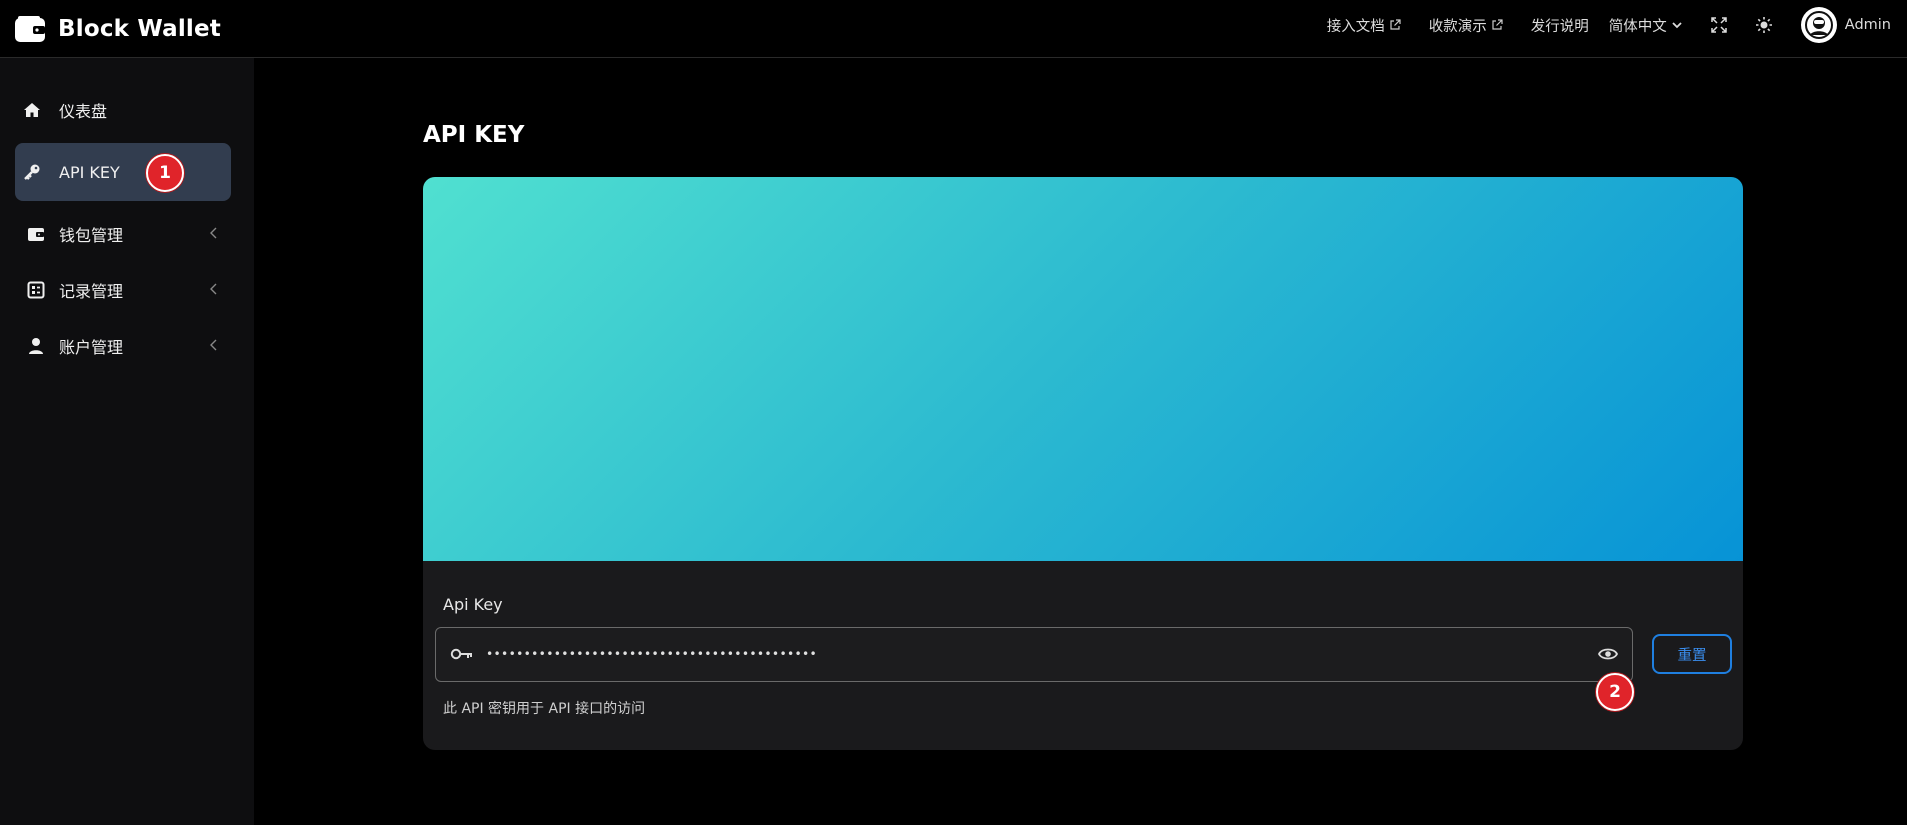 This screenshot has width=1907, height=825. I want to click on sidebar-item-label: API KEY, so click(89, 172).